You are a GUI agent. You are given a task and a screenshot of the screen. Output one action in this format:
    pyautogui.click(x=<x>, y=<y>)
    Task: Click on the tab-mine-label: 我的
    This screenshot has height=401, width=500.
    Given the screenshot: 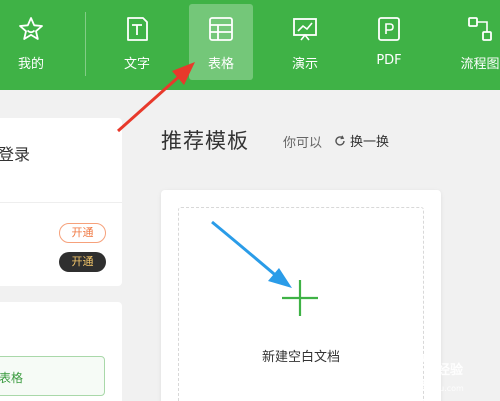 What is the action you would take?
    pyautogui.click(x=30, y=64)
    